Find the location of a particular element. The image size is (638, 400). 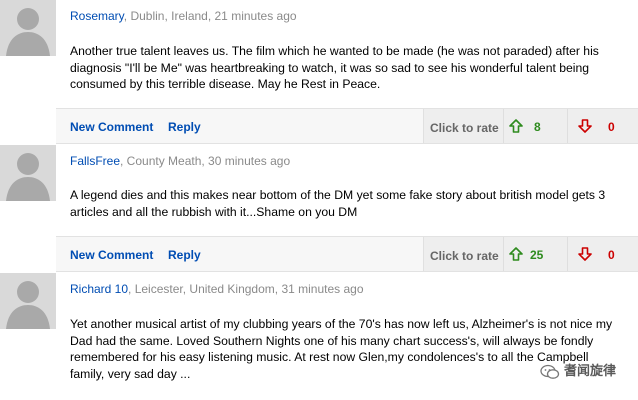

vote-up-button: 25 is located at coordinates (535, 254).